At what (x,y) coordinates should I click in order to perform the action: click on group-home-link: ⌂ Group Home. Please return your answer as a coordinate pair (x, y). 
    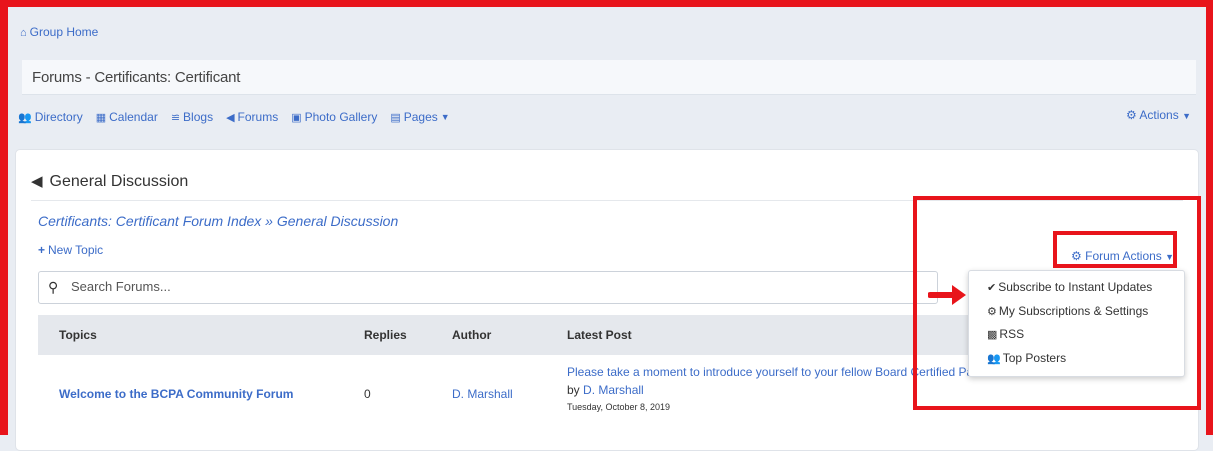
    Looking at the image, I should click on (59, 32).